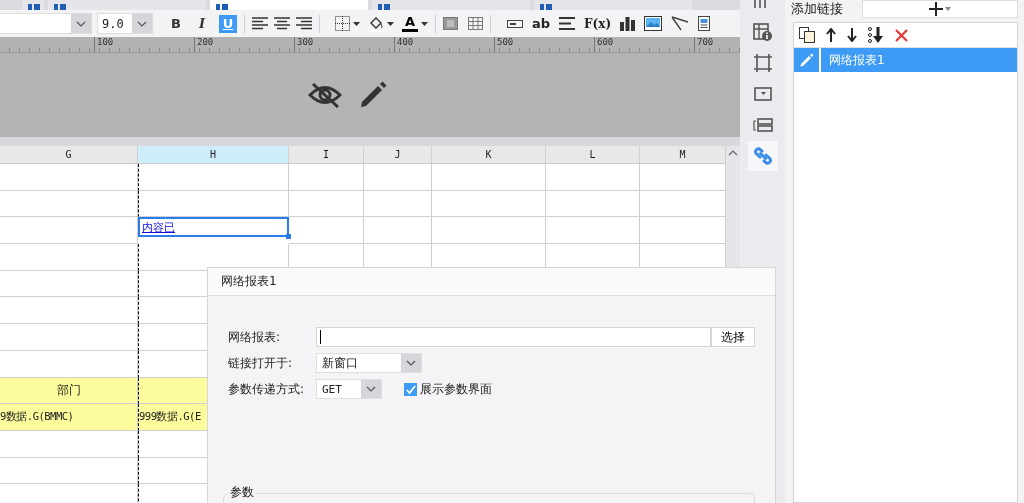  What do you see at coordinates (244, 44) in the screenshot?
I see `ruler-mark: 200` at bounding box center [244, 44].